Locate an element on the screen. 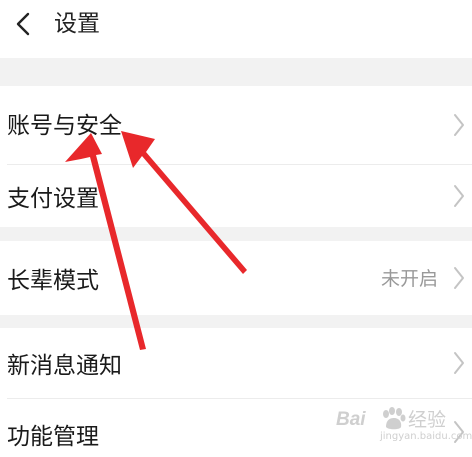 The width and height of the screenshot is (472, 457). settings-item-label: 账号与安全 is located at coordinates (64, 126).